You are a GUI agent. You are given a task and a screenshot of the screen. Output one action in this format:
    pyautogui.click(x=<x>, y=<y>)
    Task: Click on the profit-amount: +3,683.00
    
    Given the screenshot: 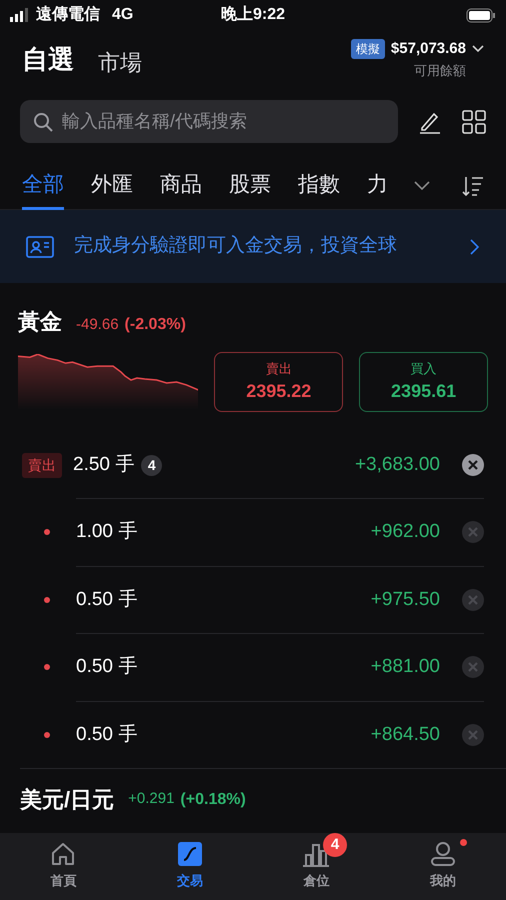 What is the action you would take?
    pyautogui.click(x=397, y=464)
    